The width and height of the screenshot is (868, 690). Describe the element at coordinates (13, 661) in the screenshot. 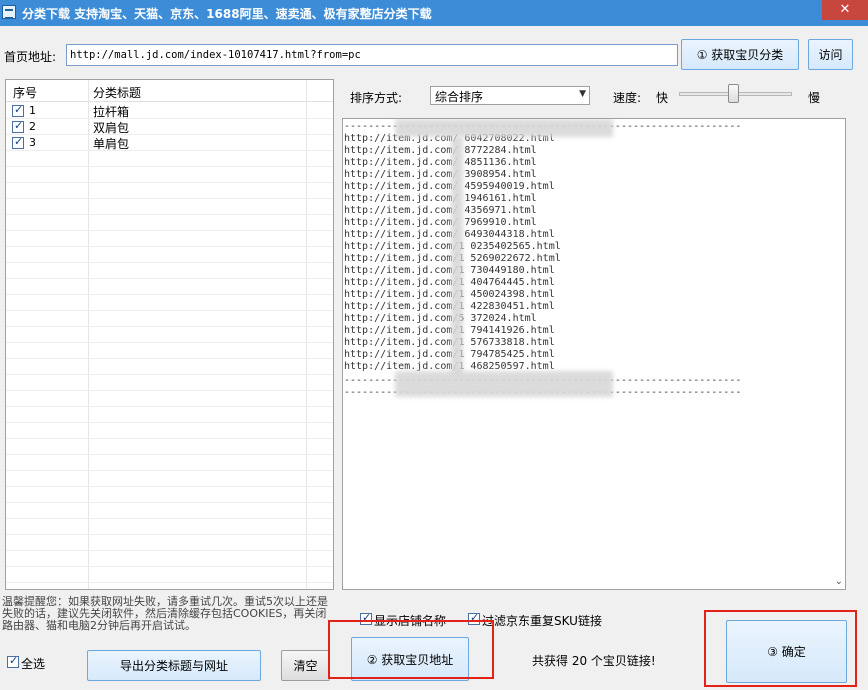

I see `select-all-checkbox` at that location.